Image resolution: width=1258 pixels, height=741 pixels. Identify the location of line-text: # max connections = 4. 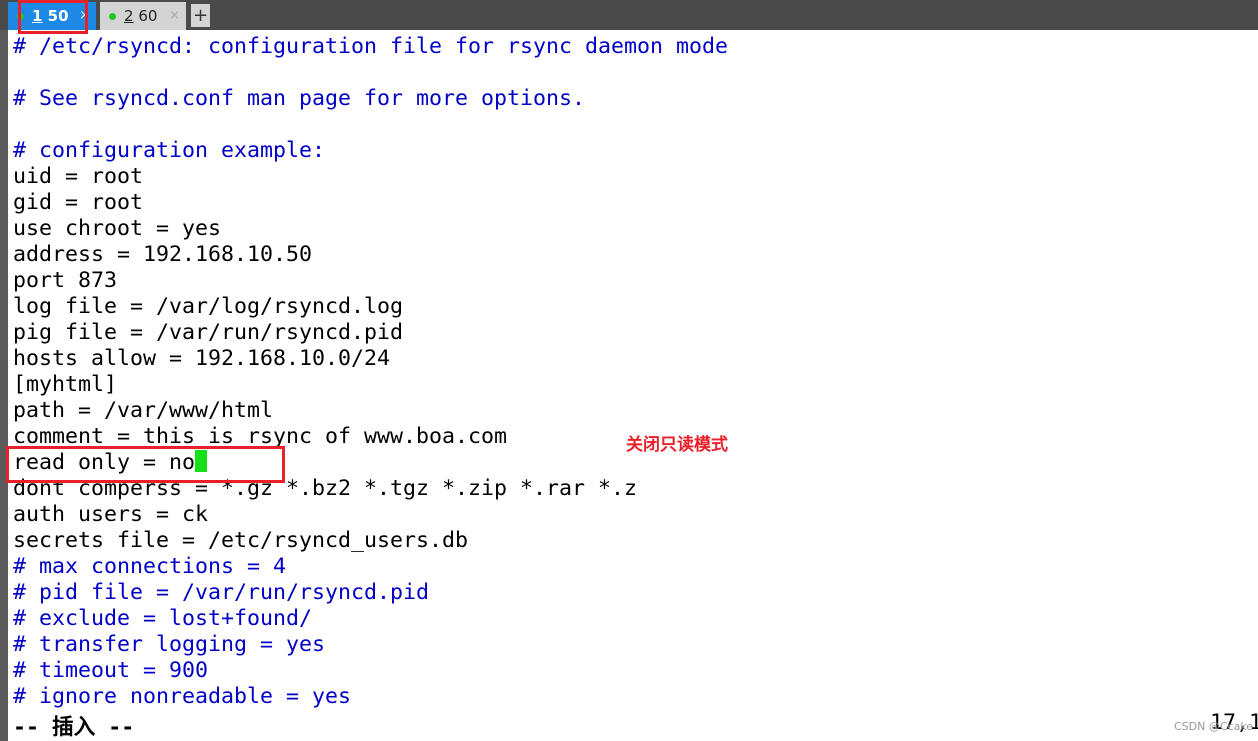
(150, 566).